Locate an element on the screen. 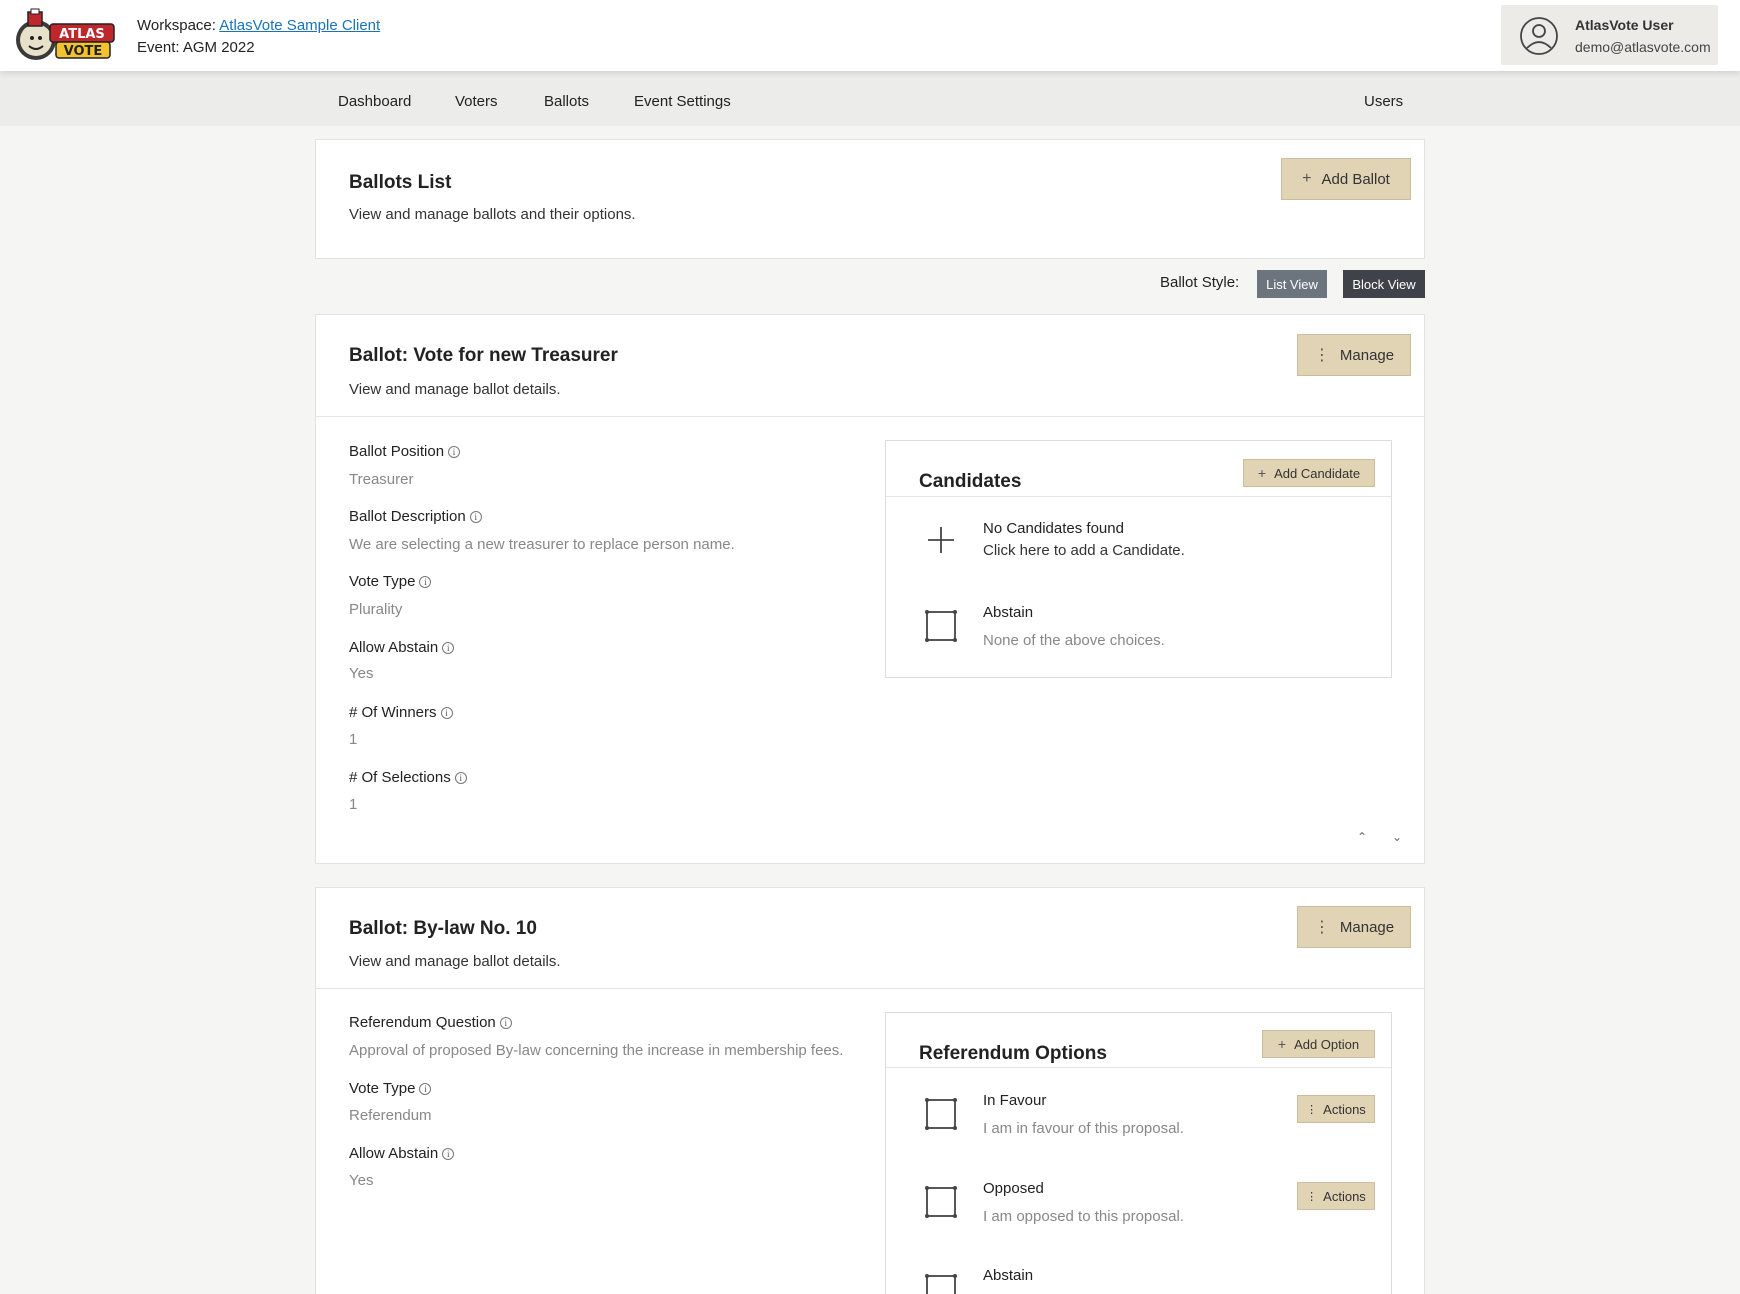  add-candidate-button: + Add Candidate is located at coordinates (1309, 473).